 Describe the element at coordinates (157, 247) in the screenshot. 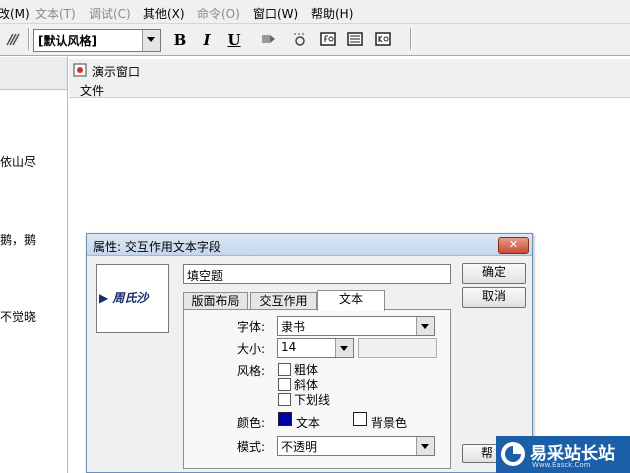

I see `dialog-title: 属性: 交互作用文本字段` at that location.